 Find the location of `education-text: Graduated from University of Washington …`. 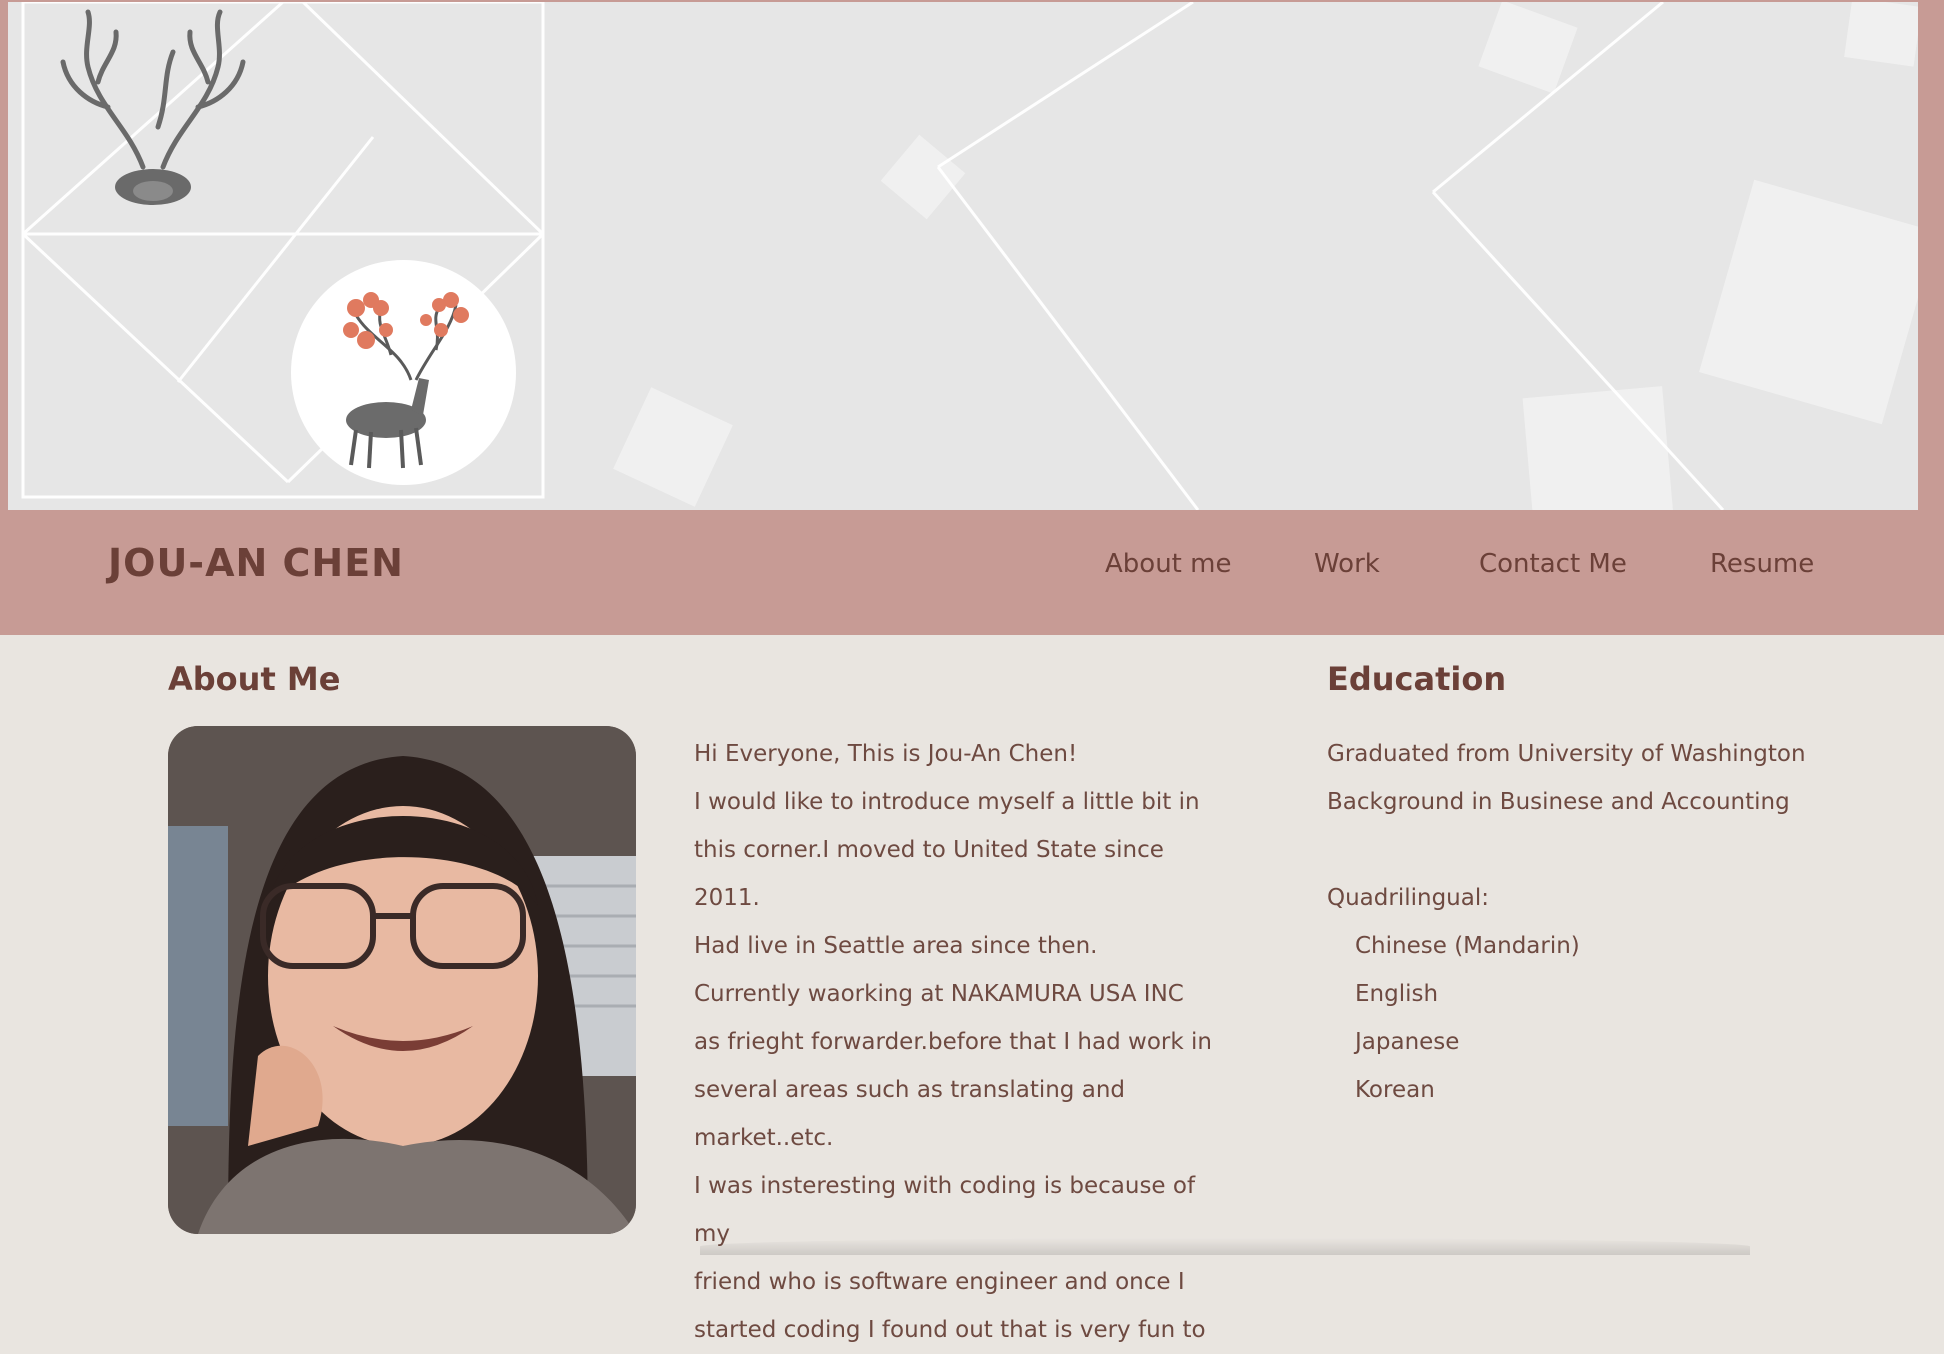

education-text: Graduated from University of Washington … is located at coordinates (1607, 922).